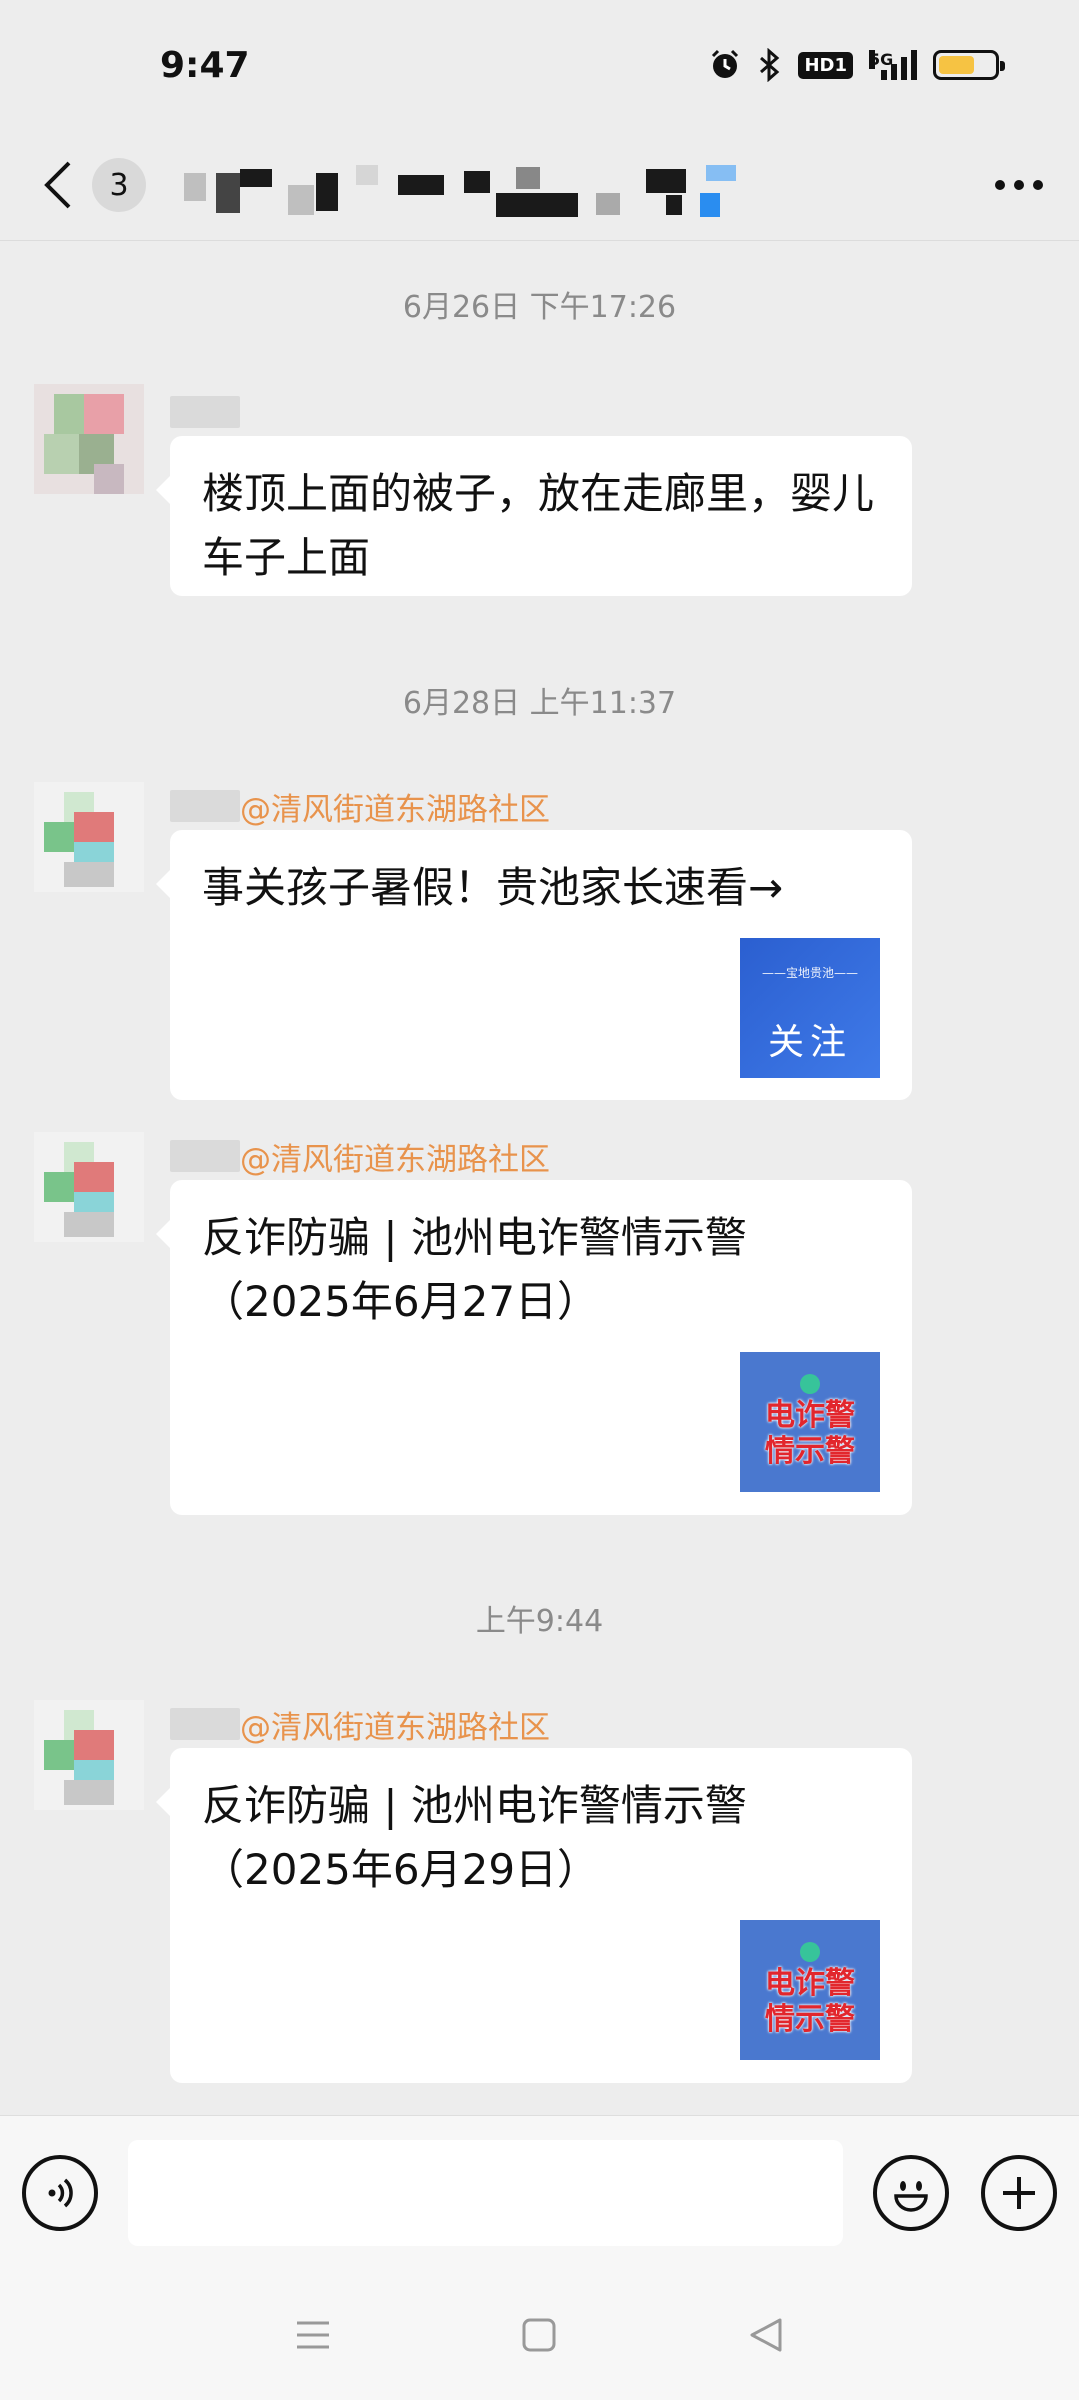 This screenshot has width=1079, height=2400. I want to click on more-icon, so click(1019, 185).